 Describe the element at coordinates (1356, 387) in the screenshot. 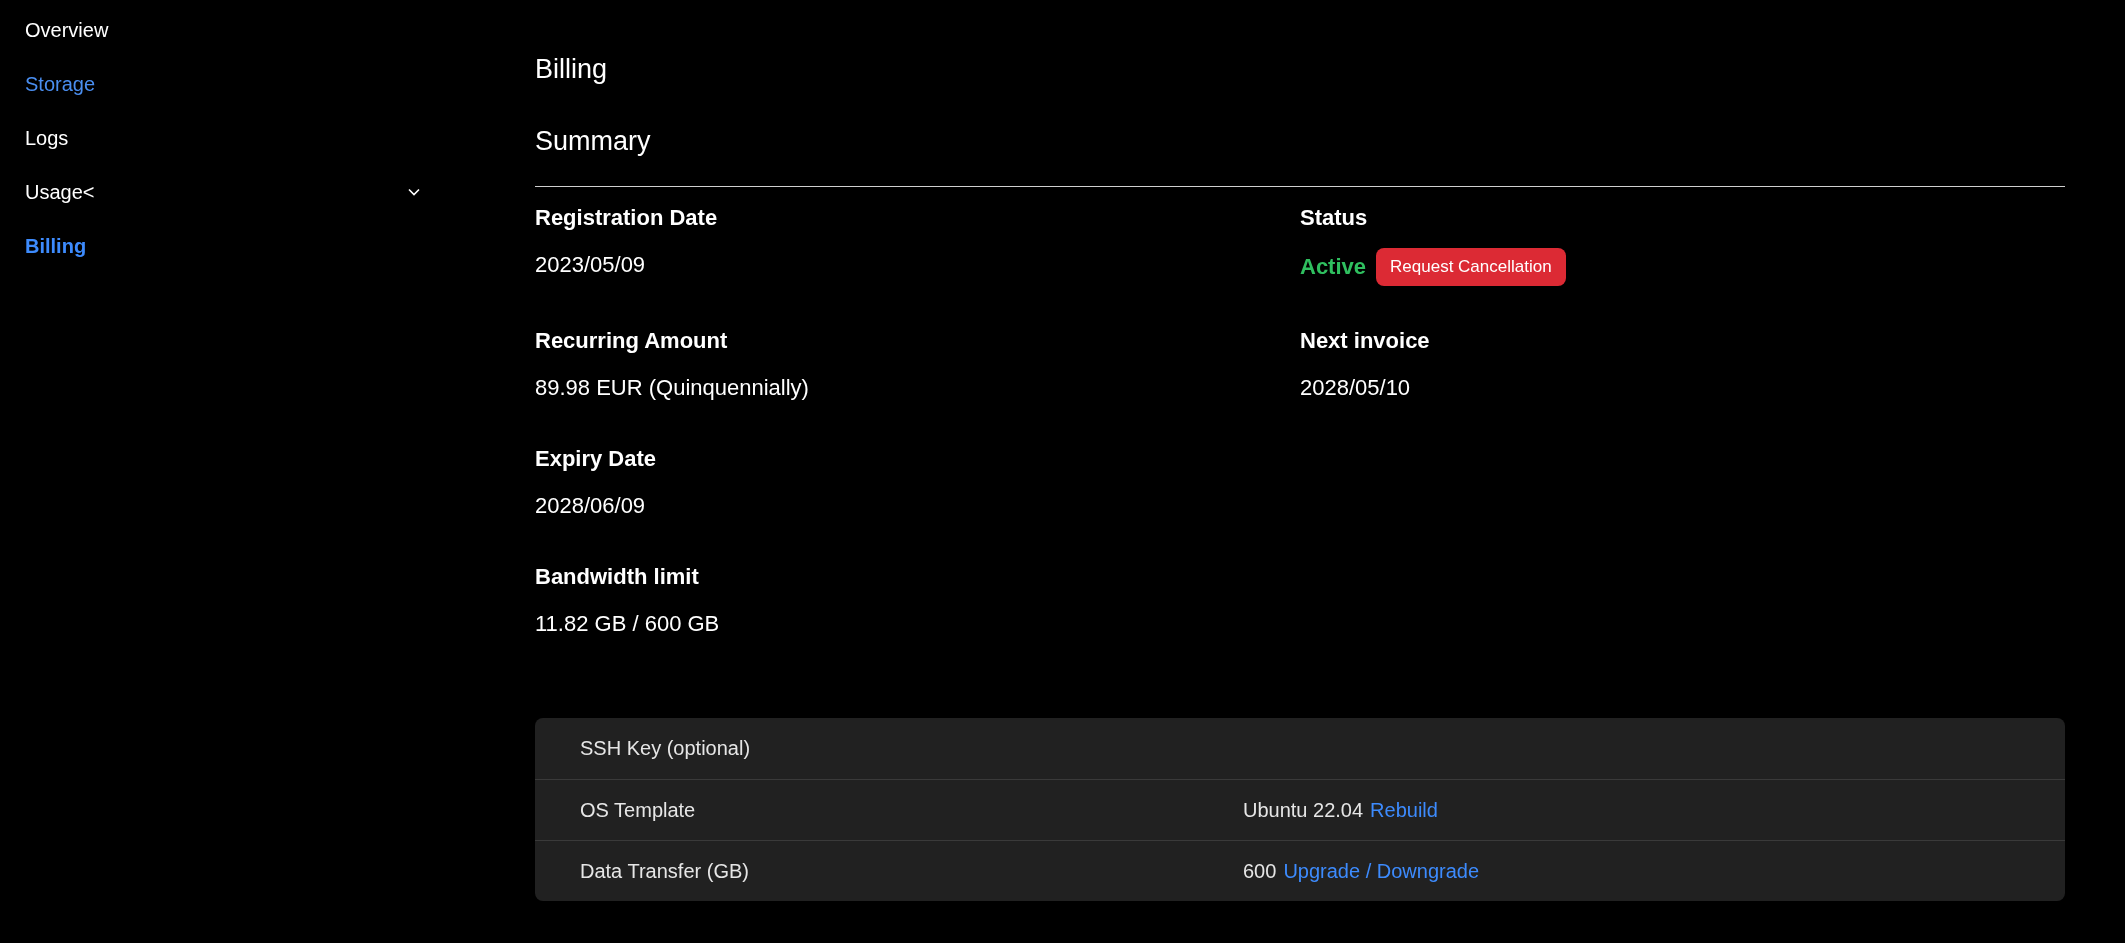

I see `field-value: 2028/05/10` at that location.